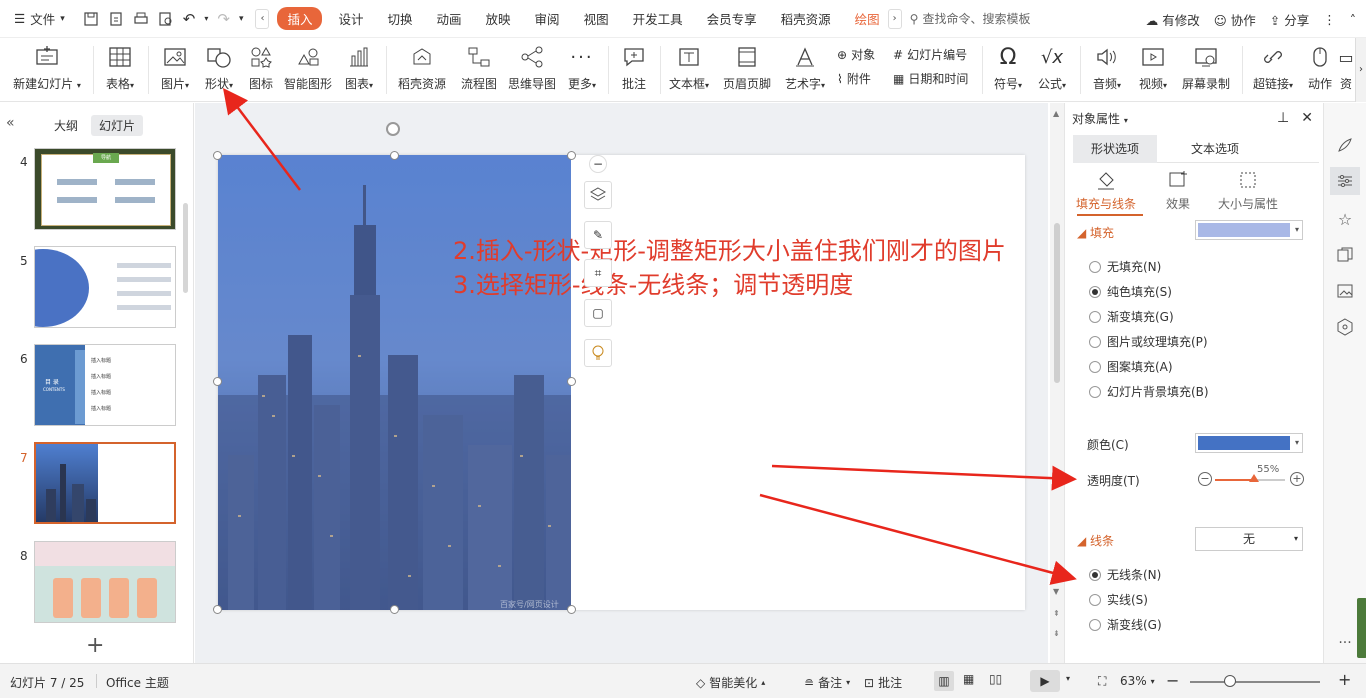  Describe the element at coordinates (422, 70) in the screenshot. I see `docer-resources-button: 稻壳资源` at that location.